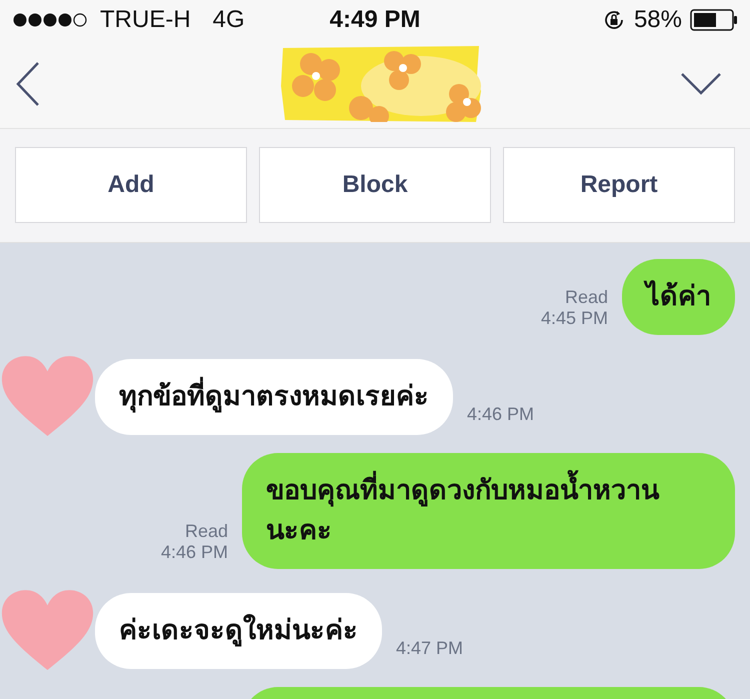 The height and width of the screenshot is (699, 750). Describe the element at coordinates (658, 20) in the screenshot. I see `battery-percent: 58%` at that location.